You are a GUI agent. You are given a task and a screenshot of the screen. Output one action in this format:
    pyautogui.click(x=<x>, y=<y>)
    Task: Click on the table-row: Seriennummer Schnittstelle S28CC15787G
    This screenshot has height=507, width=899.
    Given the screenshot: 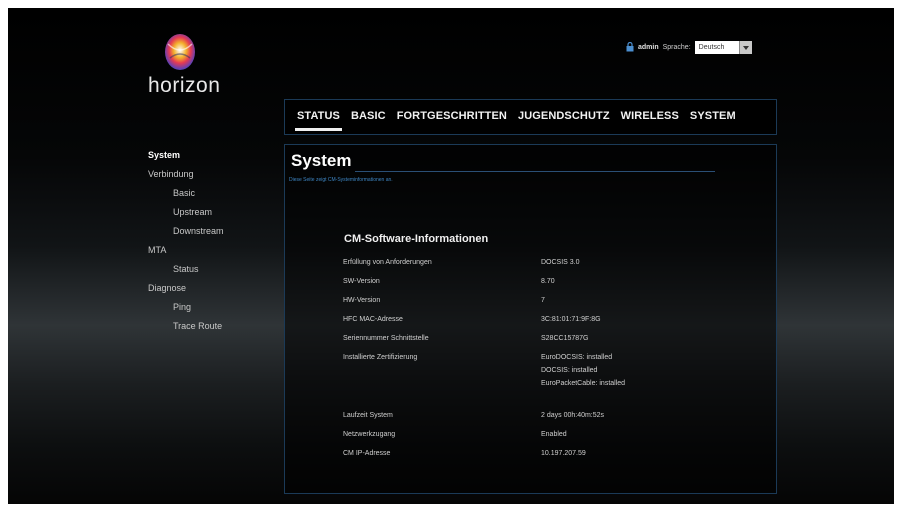 What is the action you would take?
    pyautogui.click(x=517, y=342)
    